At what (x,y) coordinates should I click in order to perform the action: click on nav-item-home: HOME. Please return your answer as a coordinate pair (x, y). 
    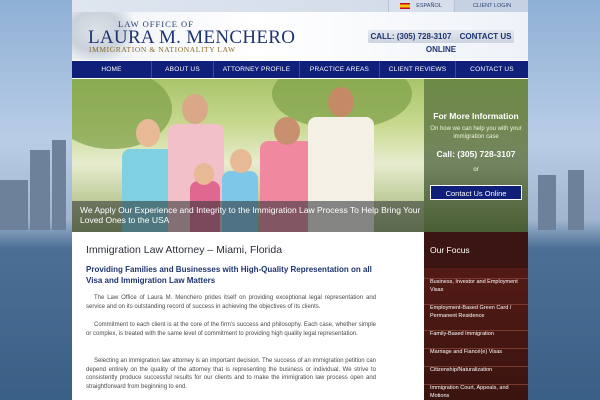
    Looking at the image, I should click on (112, 69).